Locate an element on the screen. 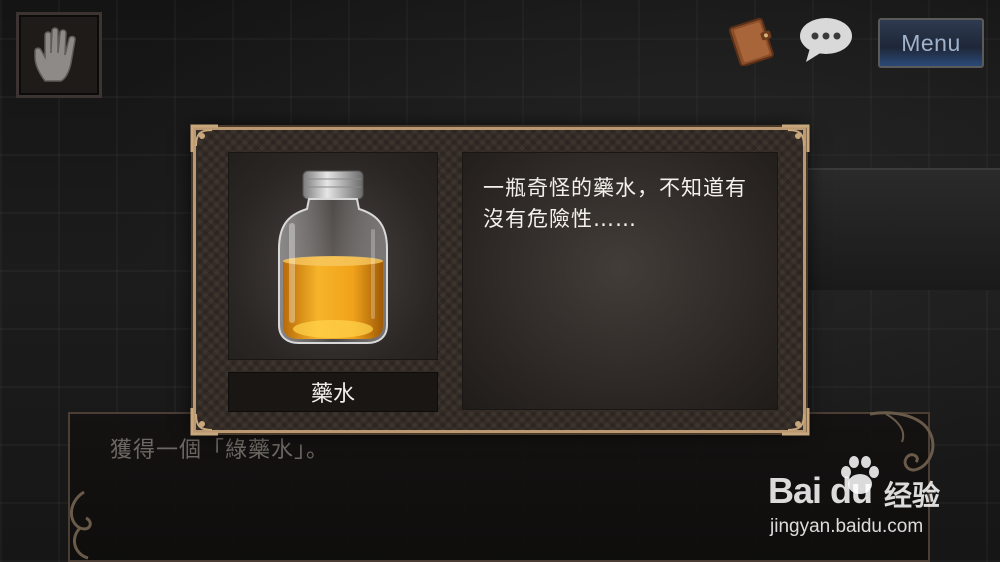 Image resolution: width=1000 pixels, height=562 pixels. hand-icon is located at coordinates (55, 54).